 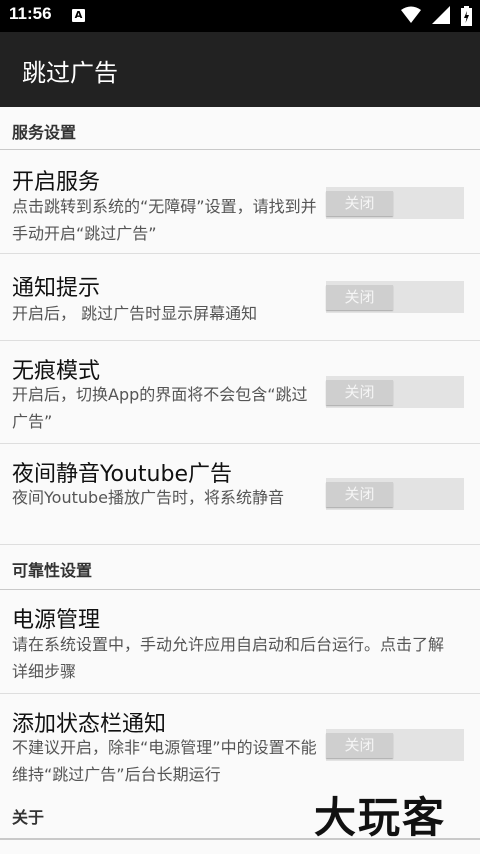 I want to click on category-reliability: 可靠性设置, so click(x=240, y=567).